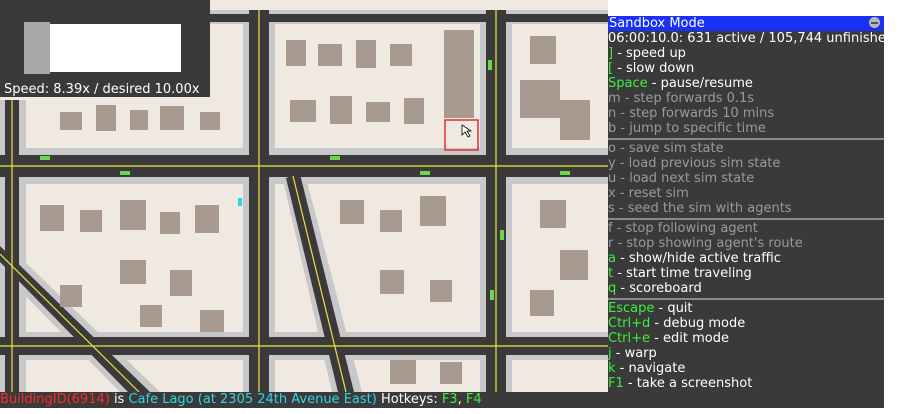 The image size is (899, 414). I want to click on hotkey: Escape, so click(631, 308).